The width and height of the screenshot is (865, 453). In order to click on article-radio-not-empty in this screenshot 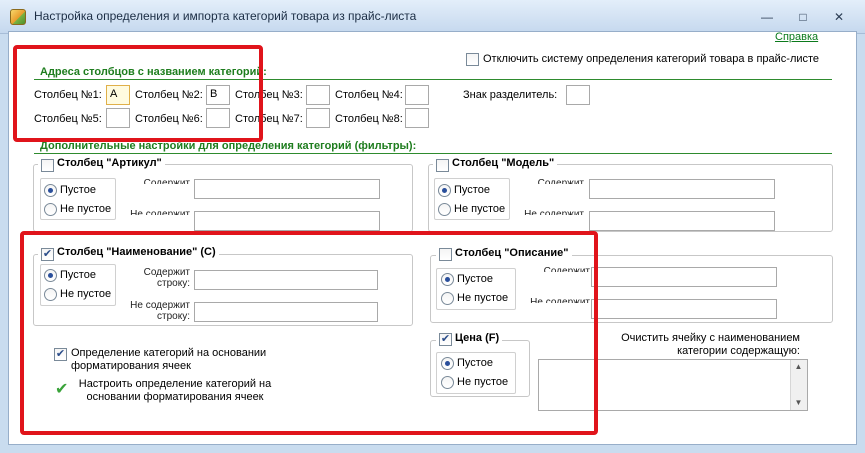, I will do `click(50, 209)`.